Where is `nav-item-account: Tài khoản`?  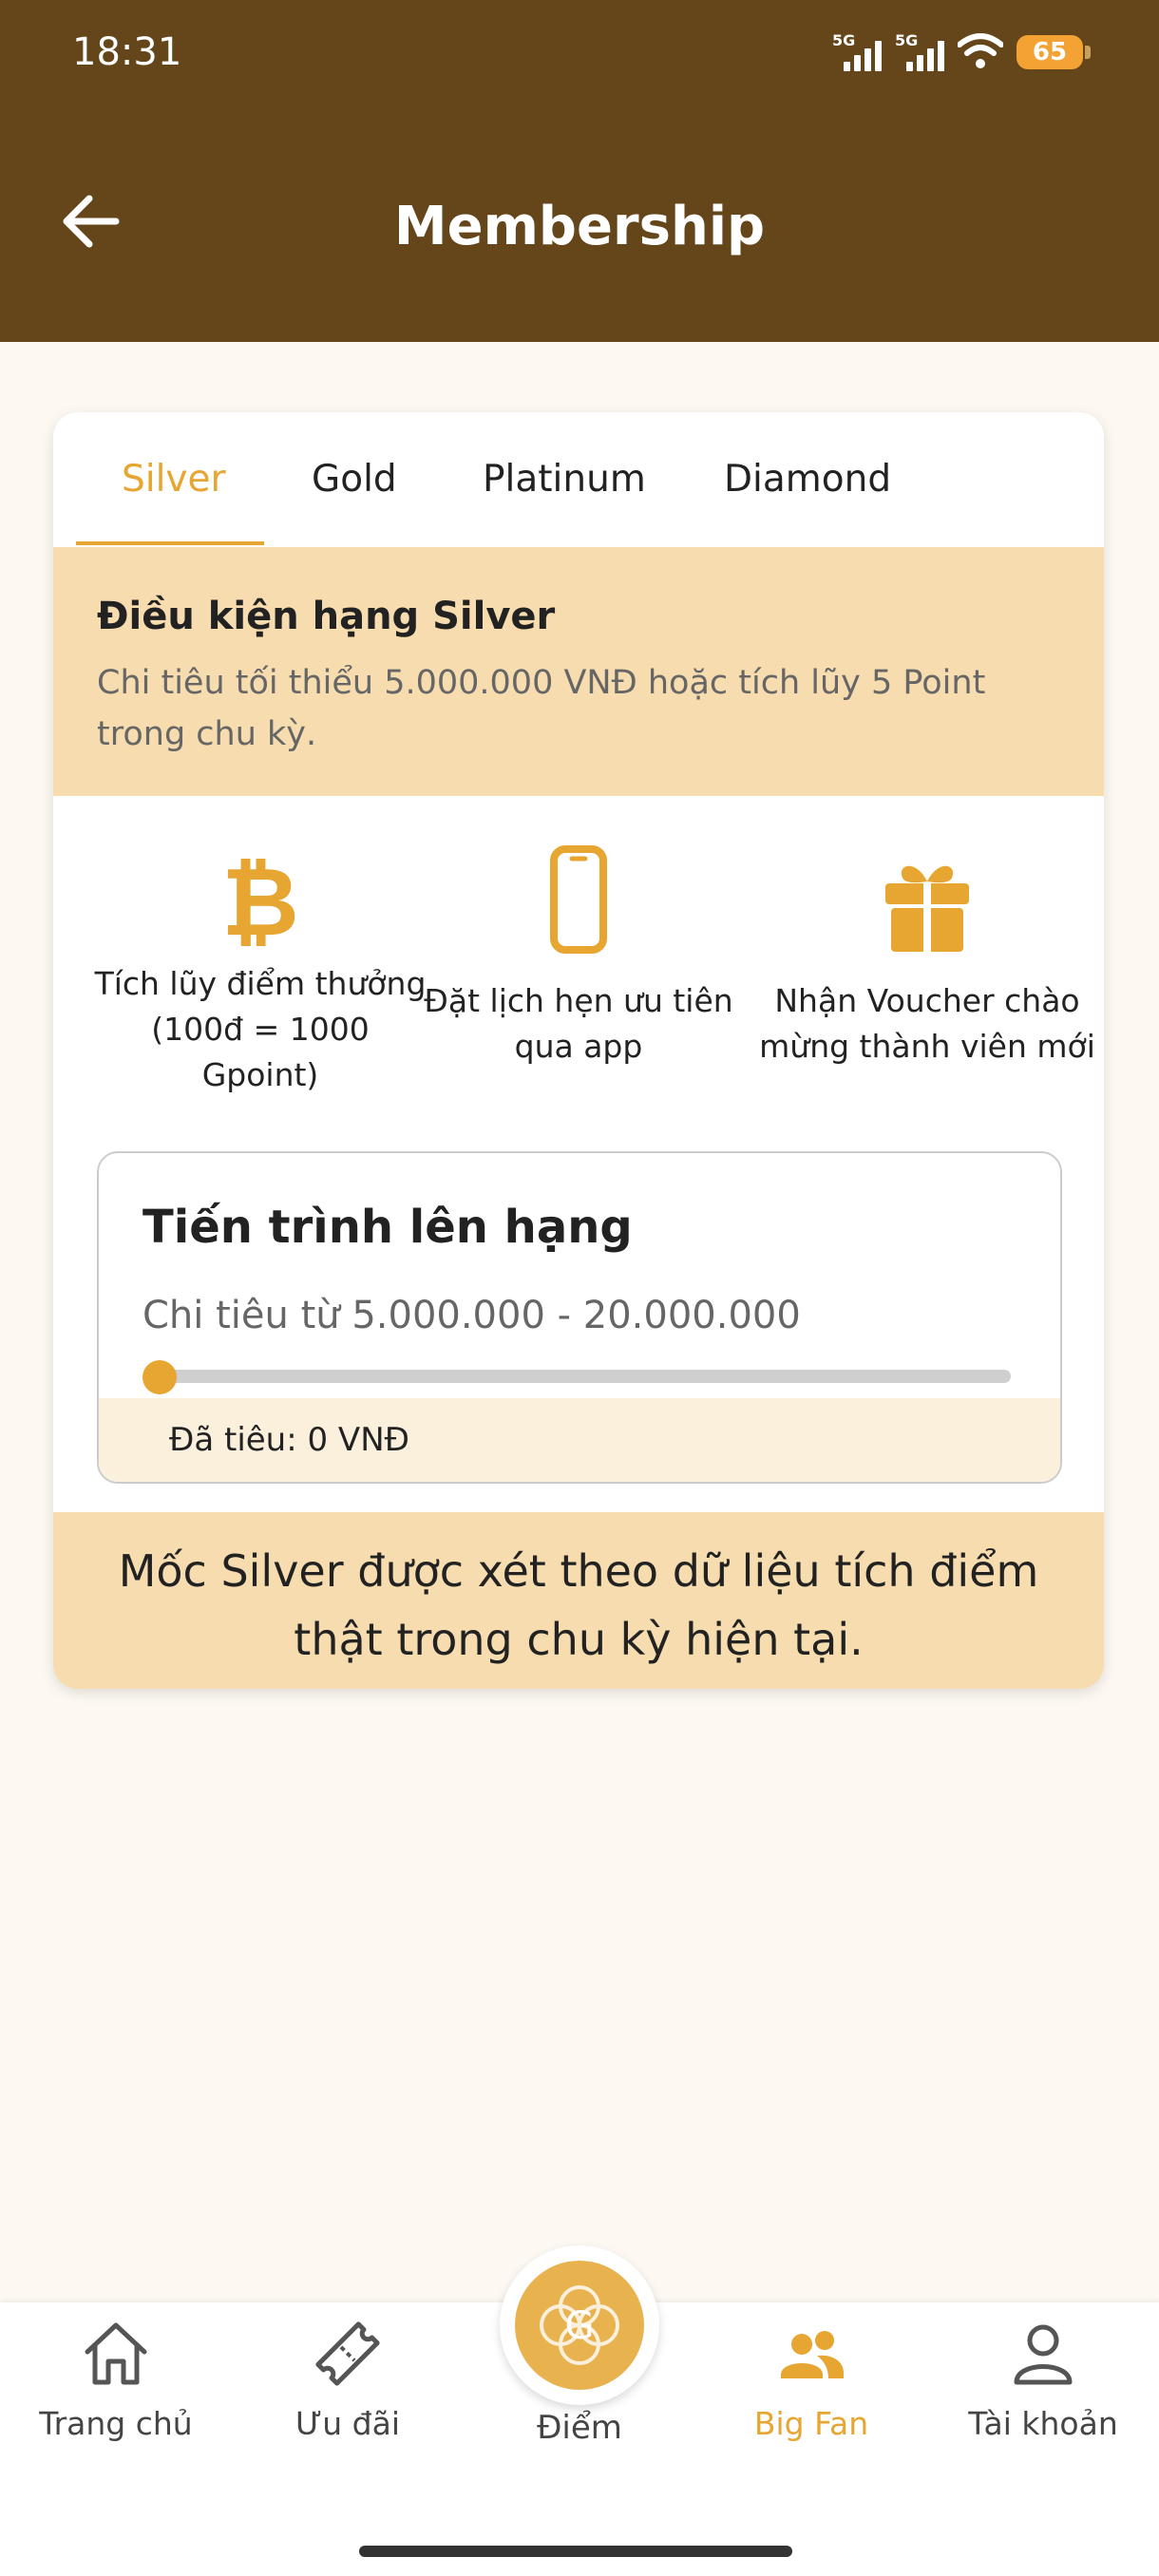
nav-item-account: Tài khoản is located at coordinates (1043, 2372).